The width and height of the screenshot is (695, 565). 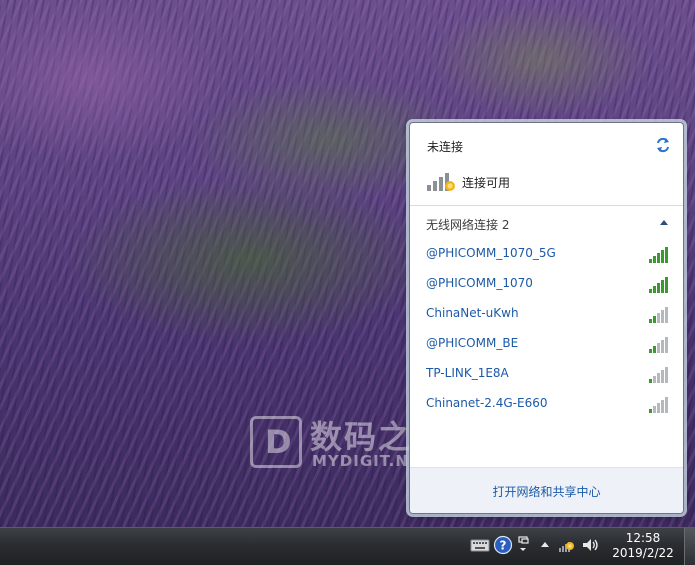 What do you see at coordinates (643, 538) in the screenshot?
I see `clock-time: 12:58` at bounding box center [643, 538].